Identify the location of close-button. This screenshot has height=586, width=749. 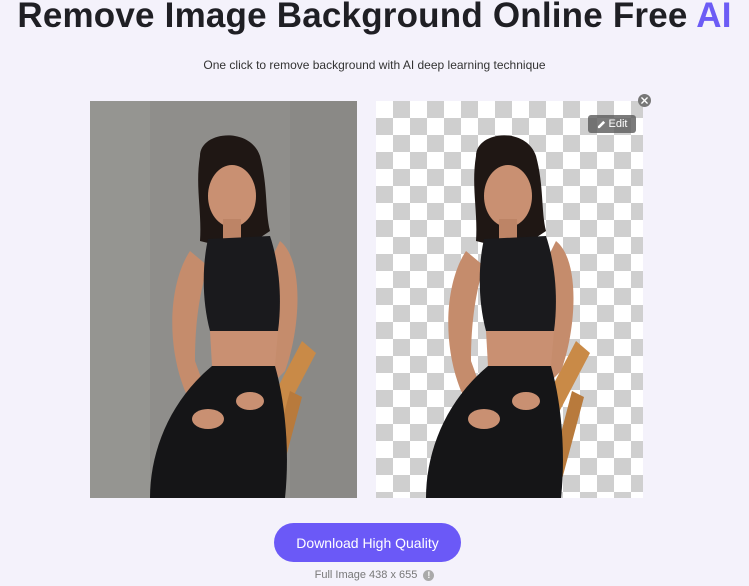
(644, 100).